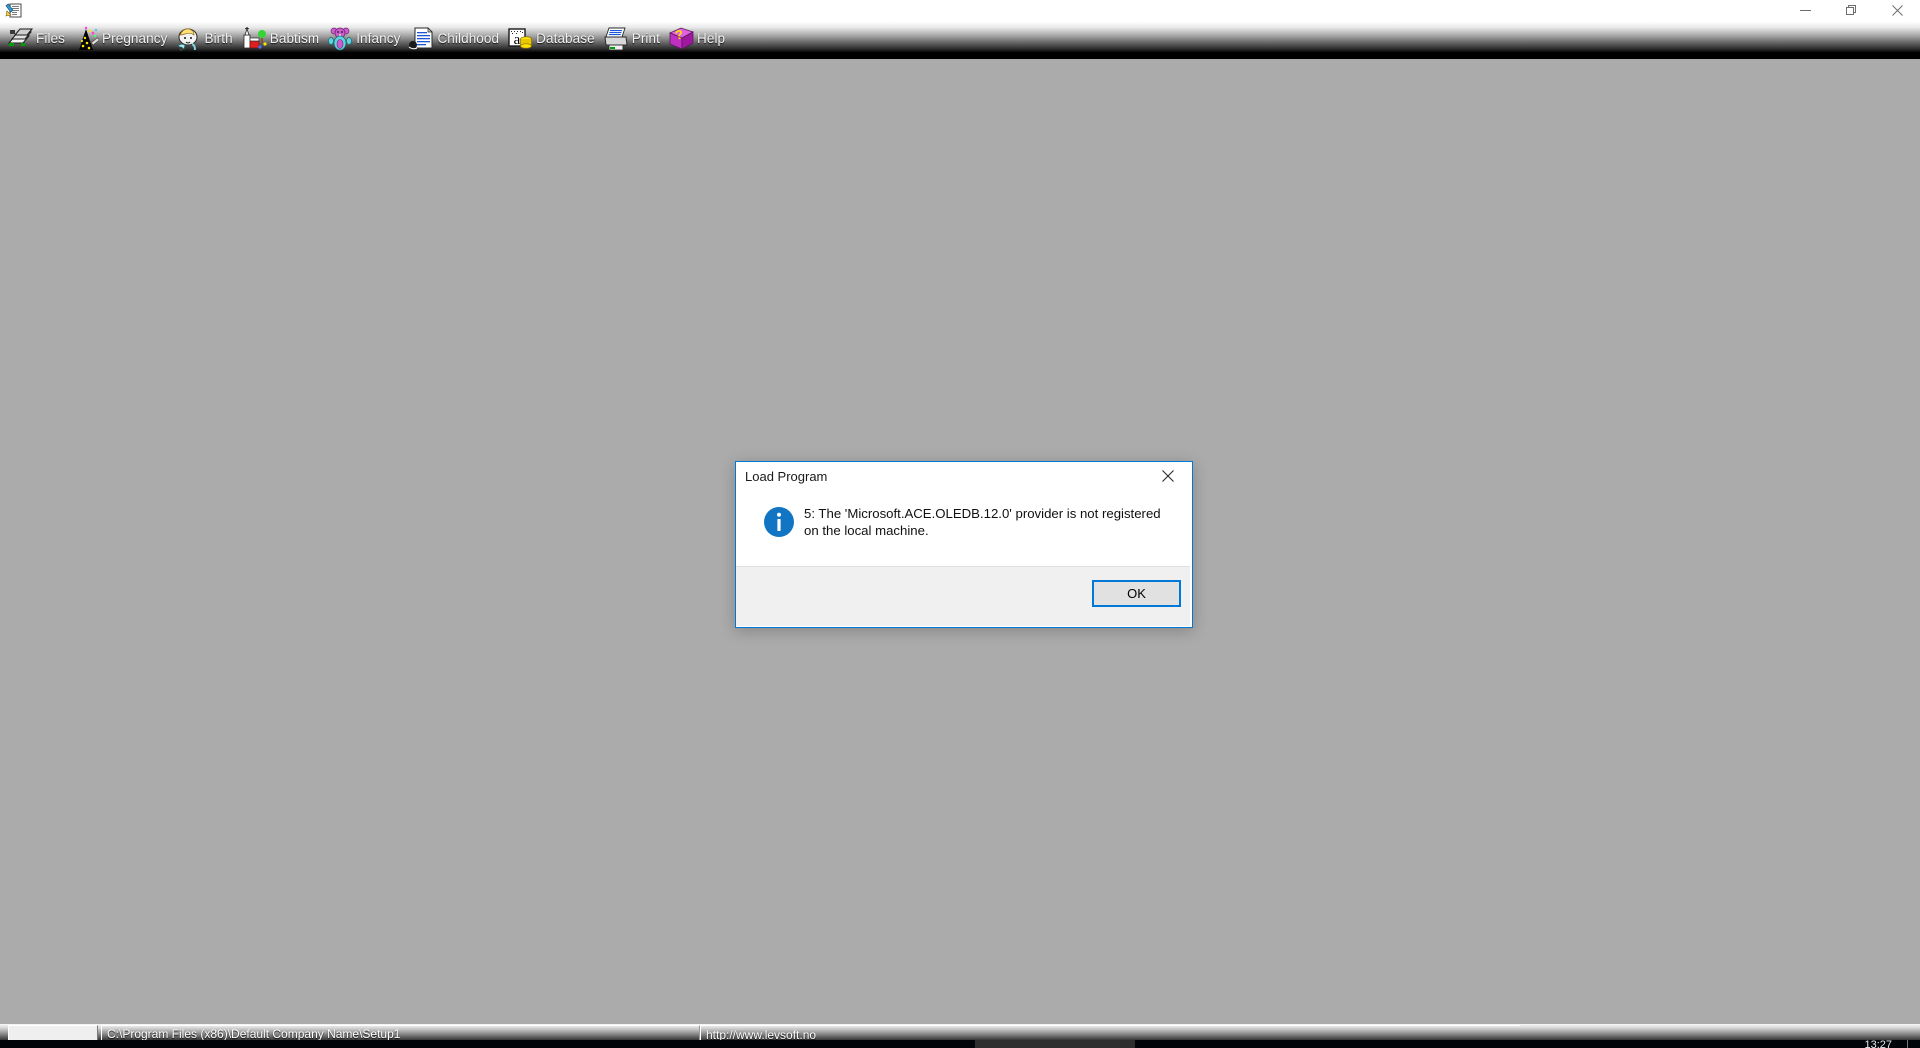  I want to click on close-button, so click(1897, 10).